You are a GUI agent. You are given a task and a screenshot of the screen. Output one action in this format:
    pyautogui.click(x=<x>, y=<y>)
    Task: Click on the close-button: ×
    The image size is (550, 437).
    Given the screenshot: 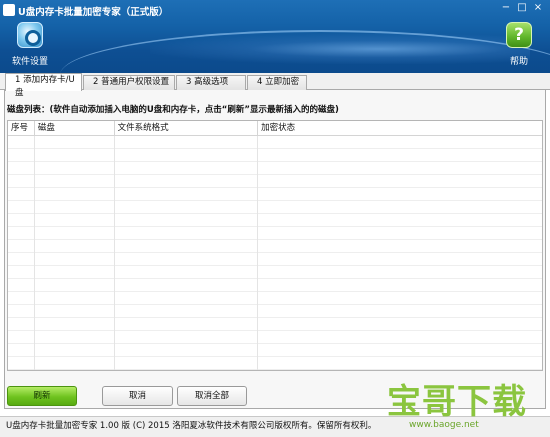 What is the action you would take?
    pyautogui.click(x=538, y=8)
    